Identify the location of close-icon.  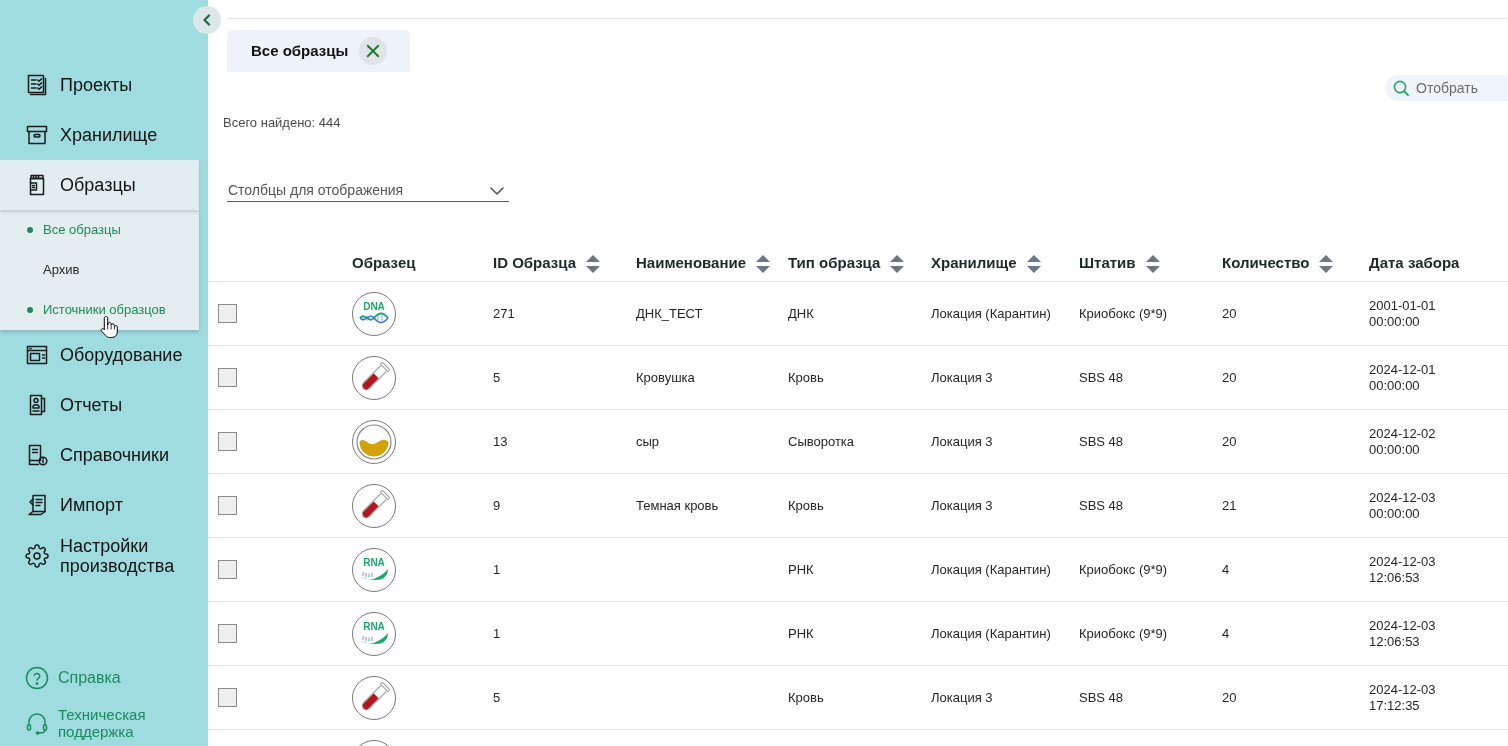
(373, 51).